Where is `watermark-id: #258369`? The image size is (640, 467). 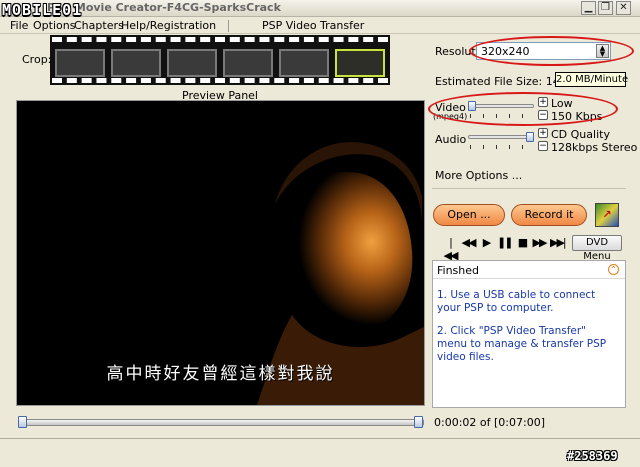 watermark-id: #258369 is located at coordinates (592, 456).